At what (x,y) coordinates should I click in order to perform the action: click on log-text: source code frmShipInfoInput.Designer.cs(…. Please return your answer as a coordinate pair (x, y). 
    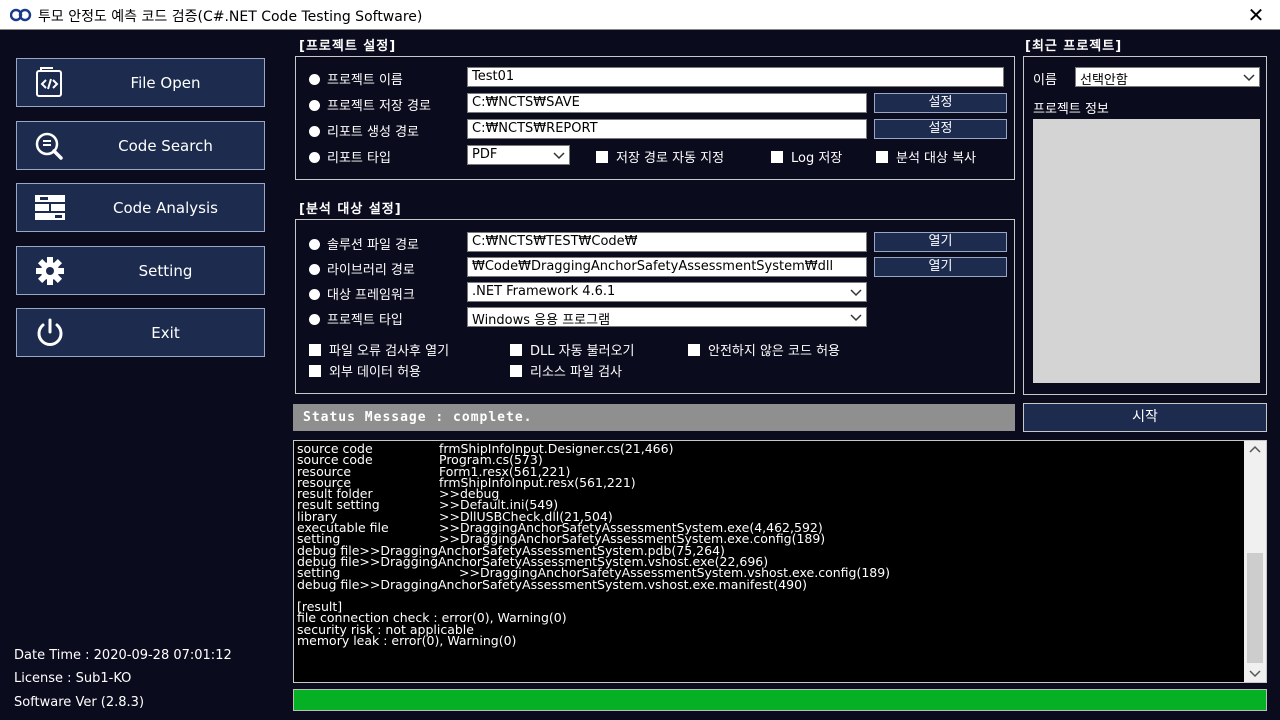
    Looking at the image, I should click on (593, 545).